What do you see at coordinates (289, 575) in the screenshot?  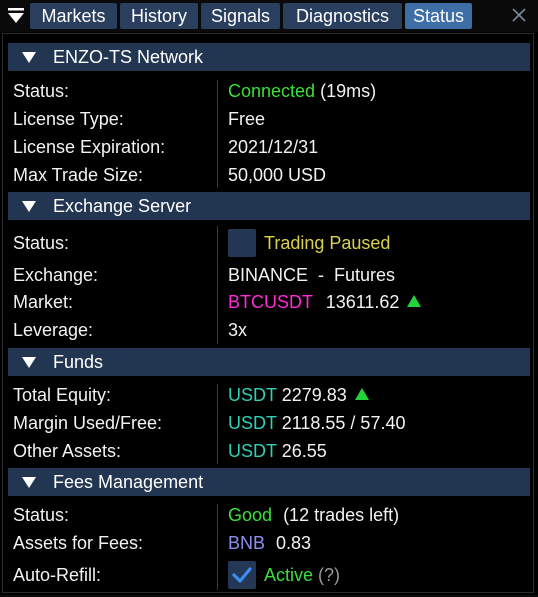 I see `auto-refill-status: Active` at bounding box center [289, 575].